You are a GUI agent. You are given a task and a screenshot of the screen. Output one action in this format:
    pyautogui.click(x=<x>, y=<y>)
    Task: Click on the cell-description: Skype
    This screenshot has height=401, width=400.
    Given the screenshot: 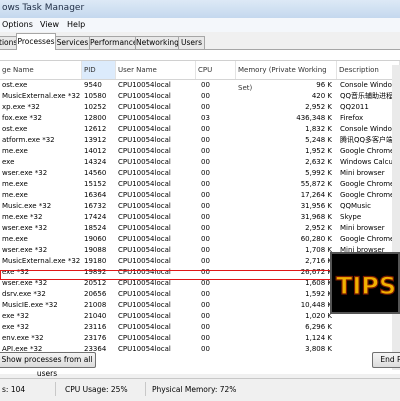 What is the action you would take?
    pyautogui.click(x=351, y=217)
    